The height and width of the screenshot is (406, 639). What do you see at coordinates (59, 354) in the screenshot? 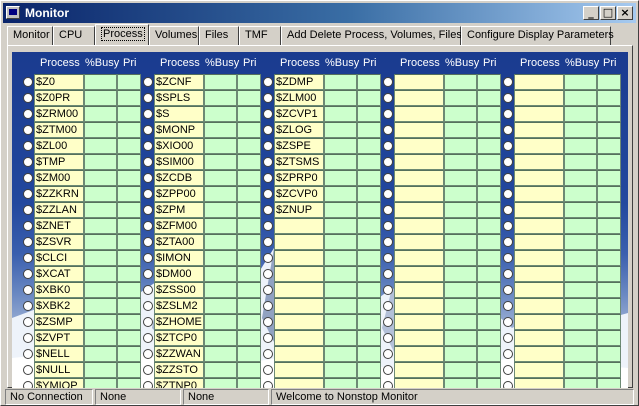
I see `process-name-field: $NELL` at bounding box center [59, 354].